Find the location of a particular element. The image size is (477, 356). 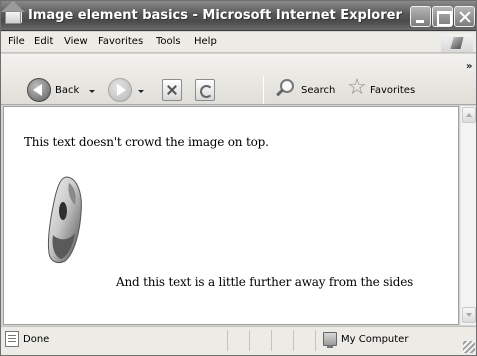

menu-view: View is located at coordinates (76, 41).